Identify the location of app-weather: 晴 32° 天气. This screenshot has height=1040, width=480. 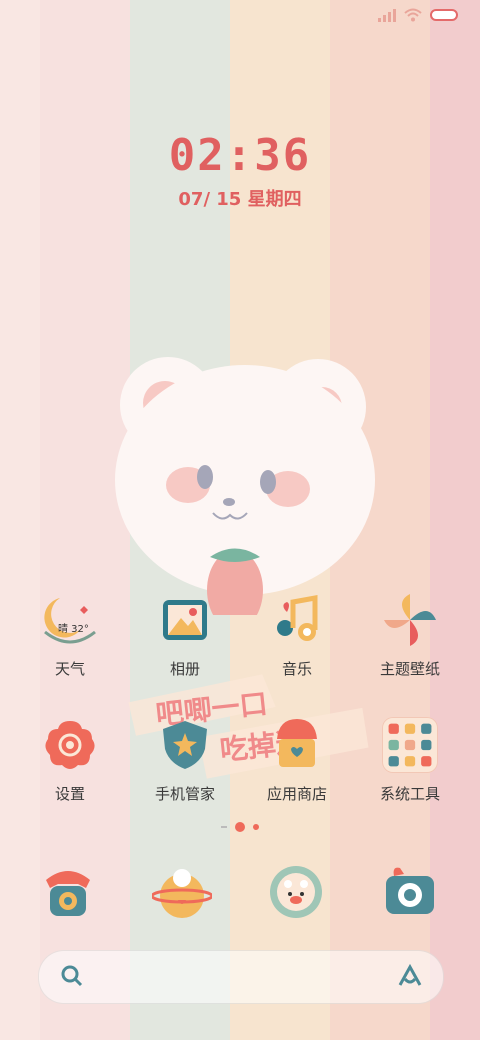
(70, 634).